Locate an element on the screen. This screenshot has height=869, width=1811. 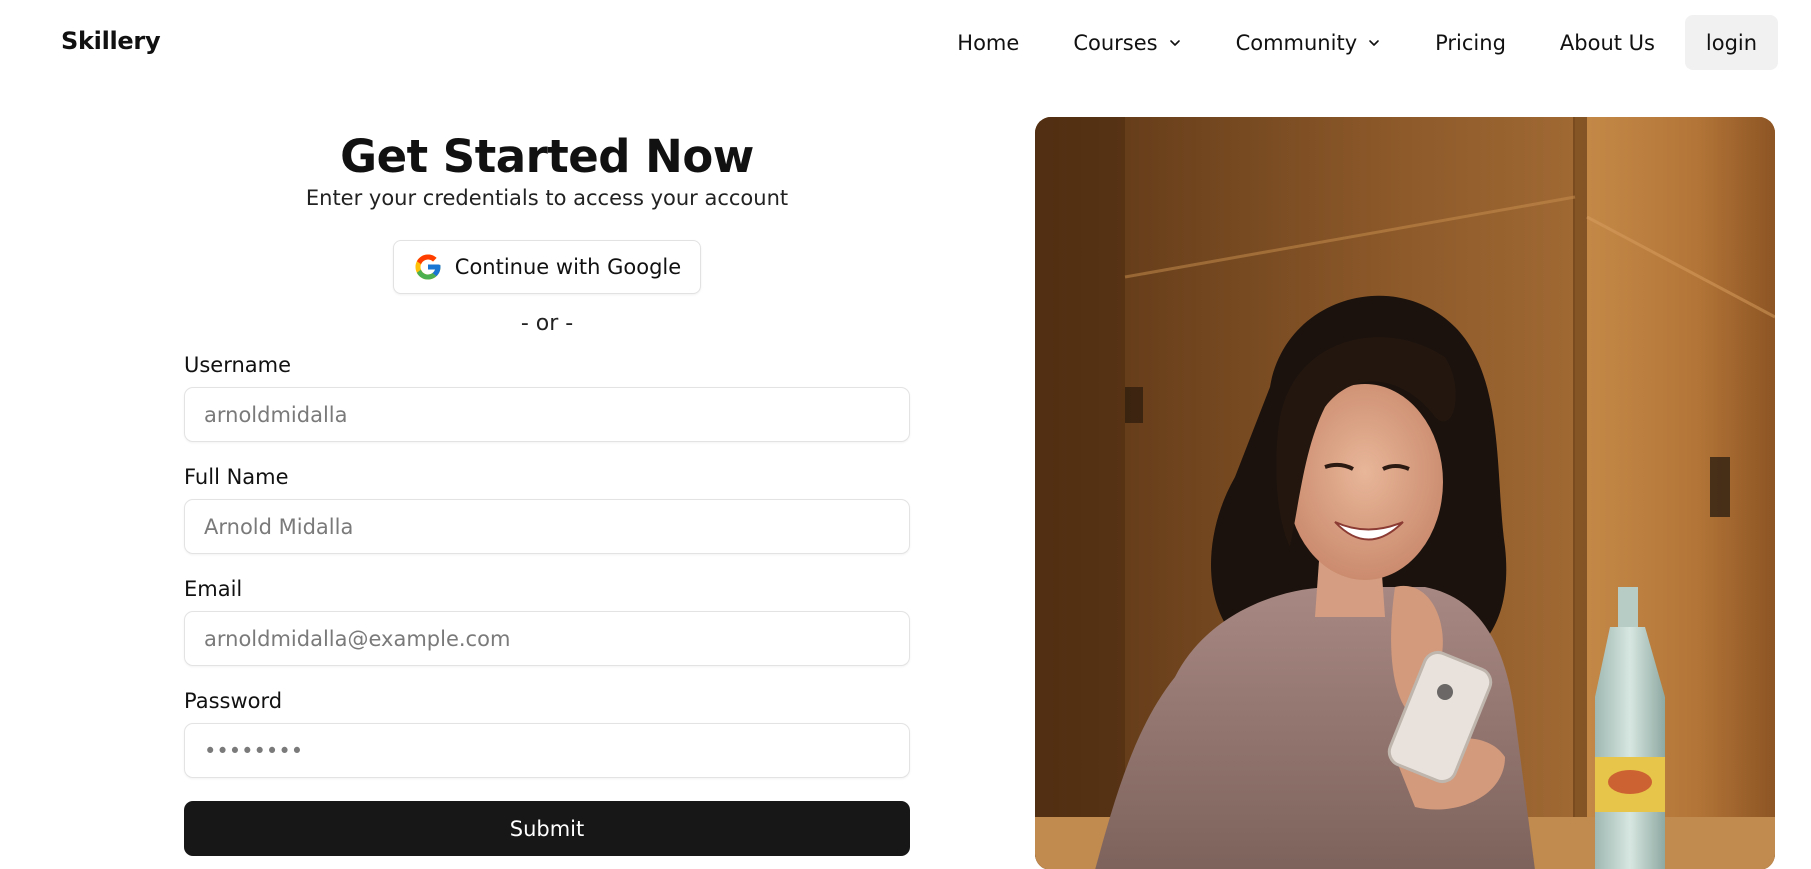
nav-item-label: Courses is located at coordinates (1115, 42).